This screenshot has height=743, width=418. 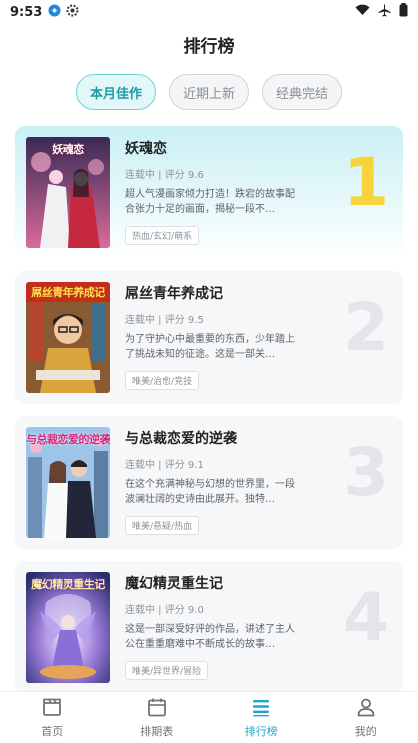 I want to click on cover-title: 屌丝青年养成记, so click(x=68, y=292).